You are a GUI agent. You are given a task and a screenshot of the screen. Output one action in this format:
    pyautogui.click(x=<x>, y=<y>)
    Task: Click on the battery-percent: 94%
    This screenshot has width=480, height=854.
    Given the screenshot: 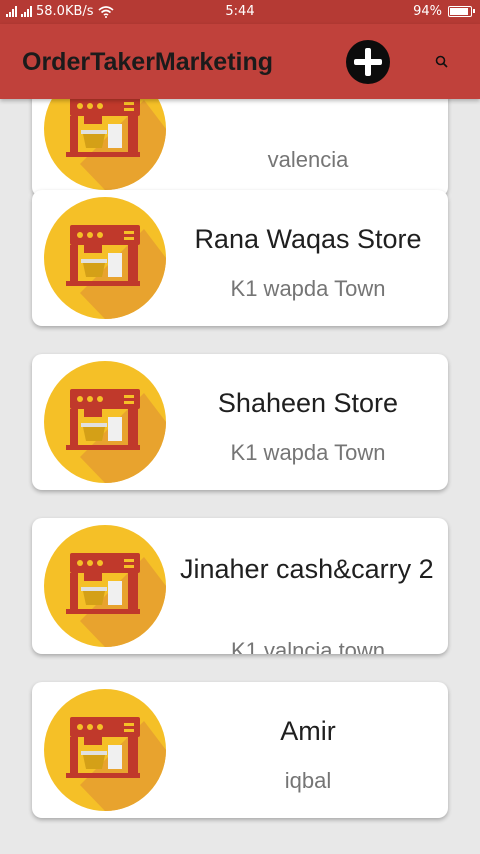 What is the action you would take?
    pyautogui.click(x=427, y=11)
    